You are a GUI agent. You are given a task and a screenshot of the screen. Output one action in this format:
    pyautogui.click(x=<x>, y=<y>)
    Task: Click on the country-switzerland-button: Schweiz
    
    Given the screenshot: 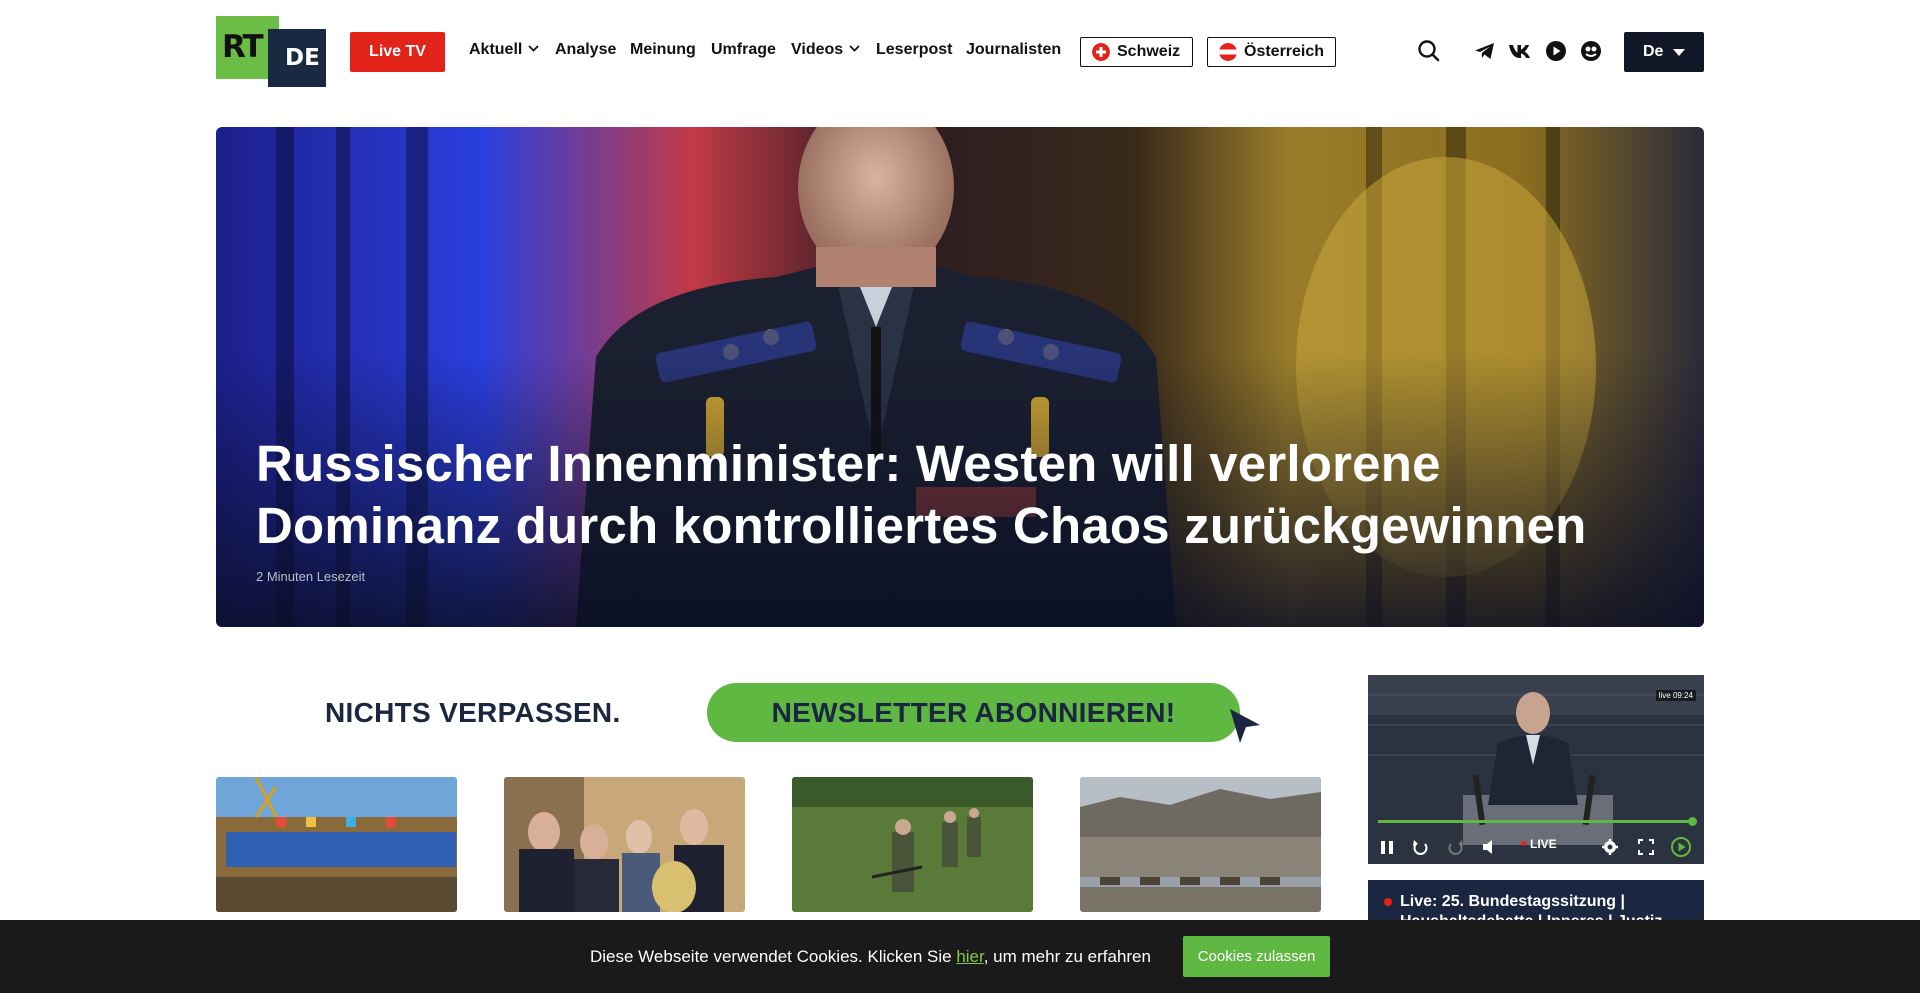 What is the action you would take?
    pyautogui.click(x=1136, y=52)
    